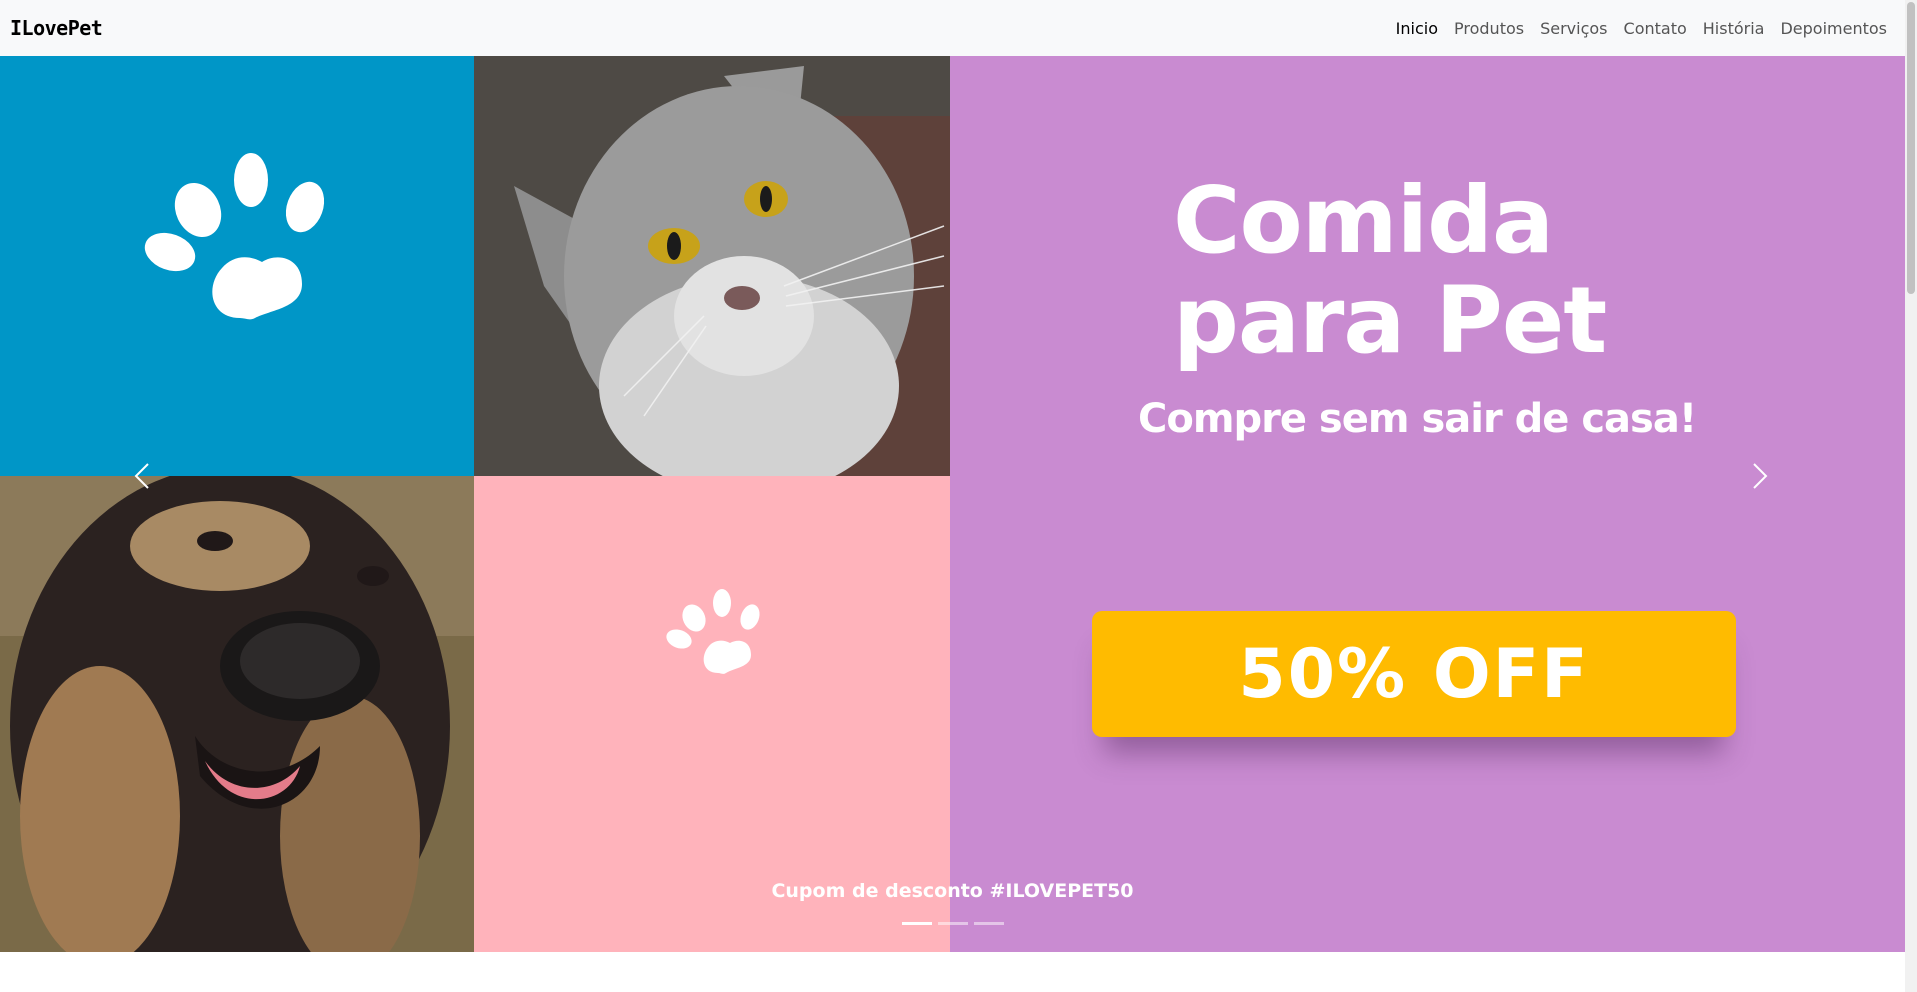 The image size is (1917, 992). I want to click on cat-photo, so click(712, 266).